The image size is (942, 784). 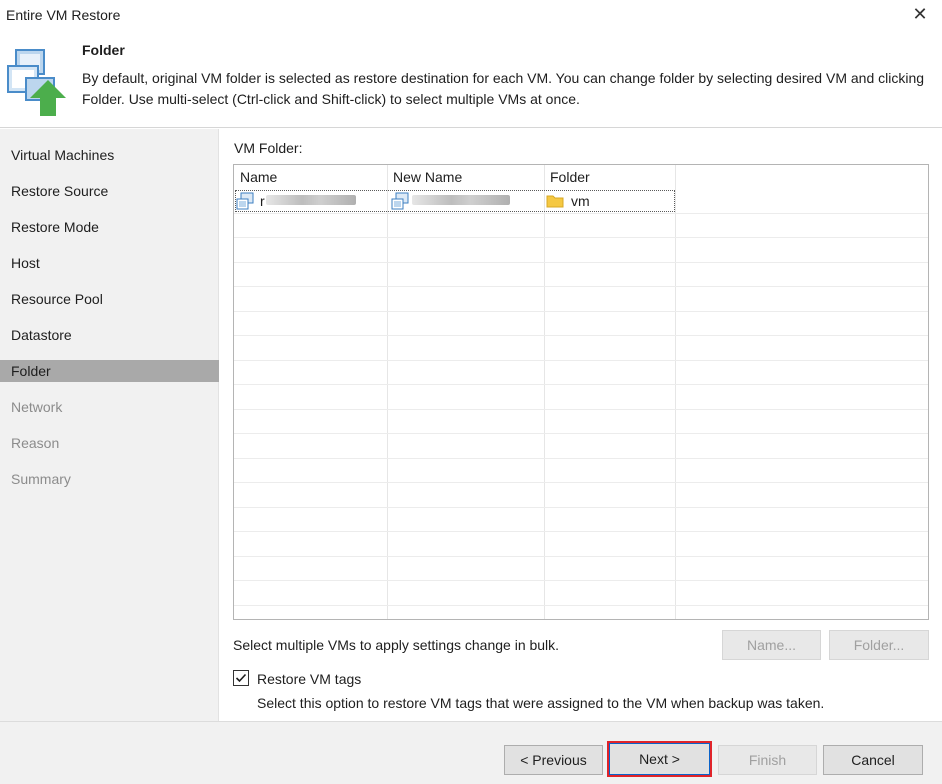 What do you see at coordinates (109, 227) in the screenshot?
I see `step-restore-mode: Restore Mode` at bounding box center [109, 227].